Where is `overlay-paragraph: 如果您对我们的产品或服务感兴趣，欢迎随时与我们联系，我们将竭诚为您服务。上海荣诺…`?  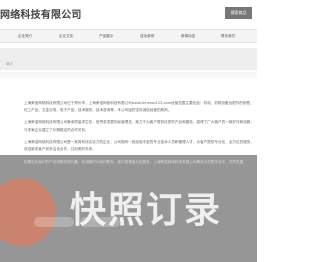
overlay-paragraph: 如果您对我们的产品或服务感兴趣，欢迎随时与我们联系，我们将竭诚为您服务。上海荣诺… is located at coordinates (135, 162).